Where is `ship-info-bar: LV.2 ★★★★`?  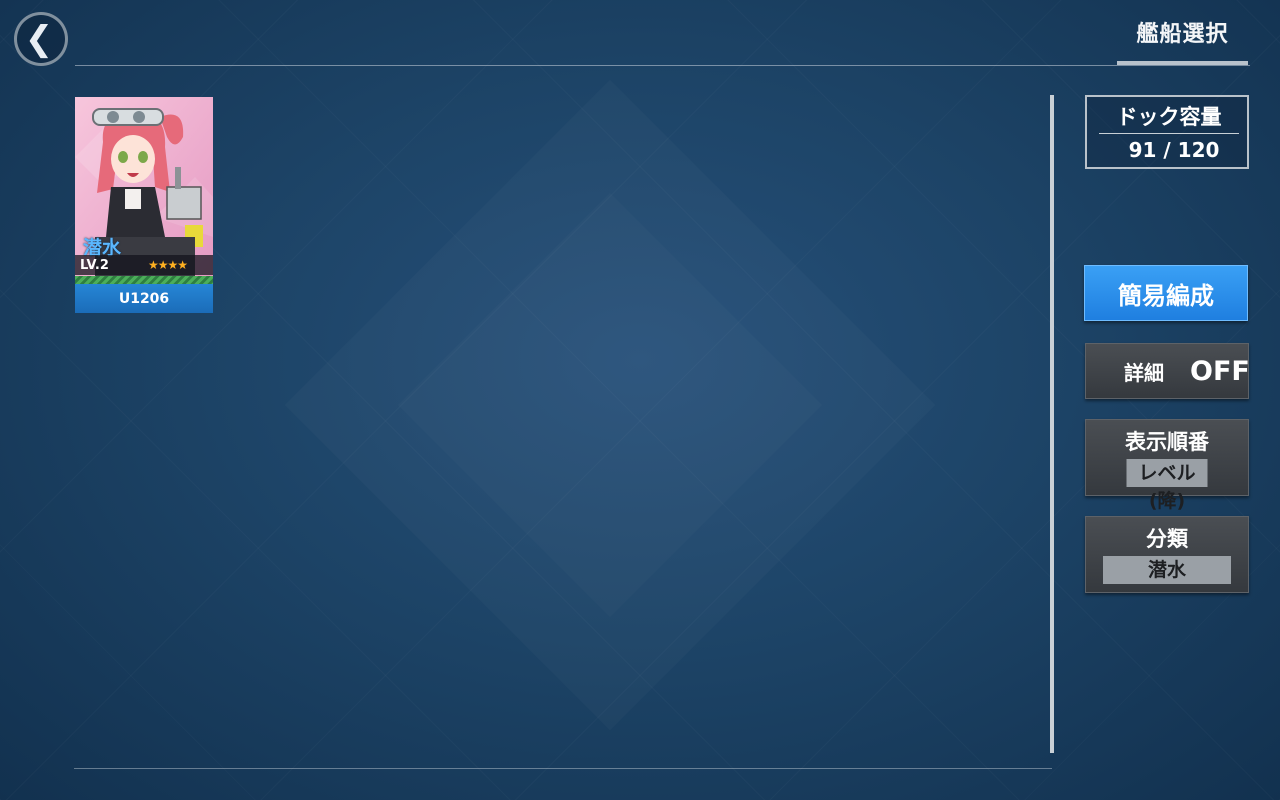
ship-info-bar: LV.2 ★★★★ is located at coordinates (144, 265).